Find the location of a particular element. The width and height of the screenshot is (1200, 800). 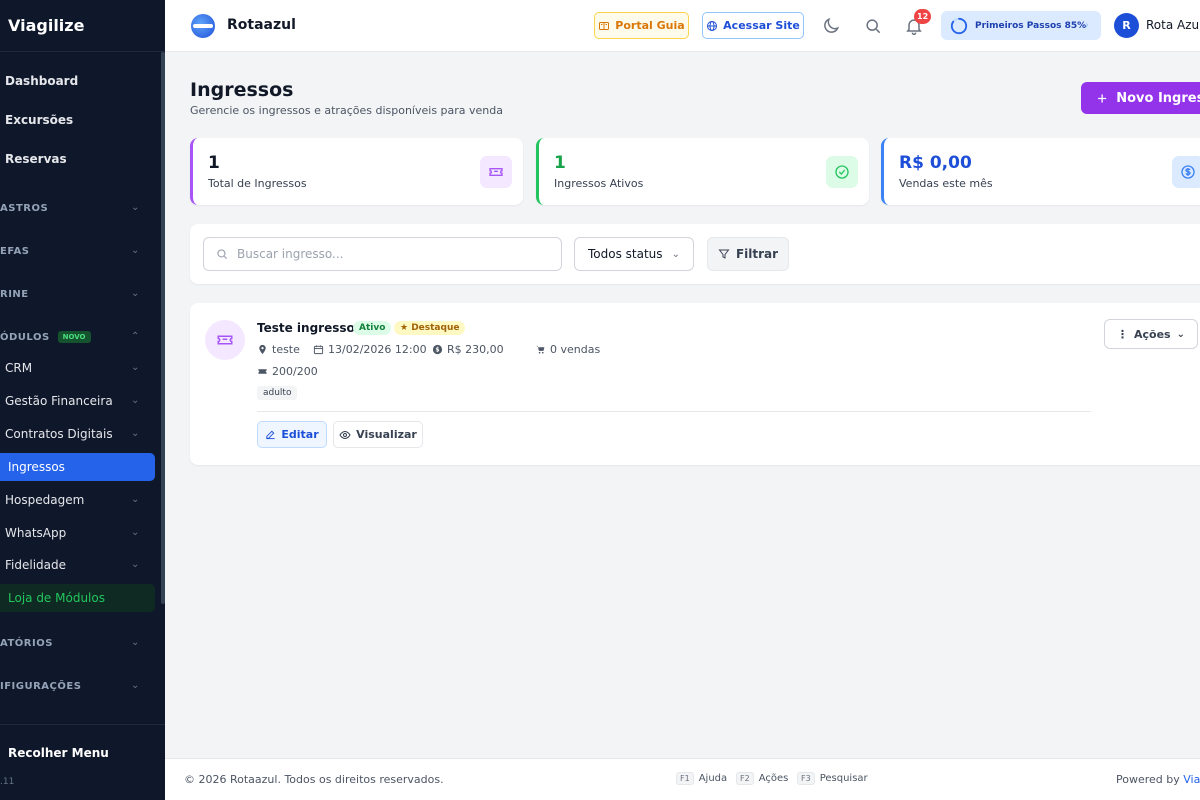

moon-icon is located at coordinates (831, 26).